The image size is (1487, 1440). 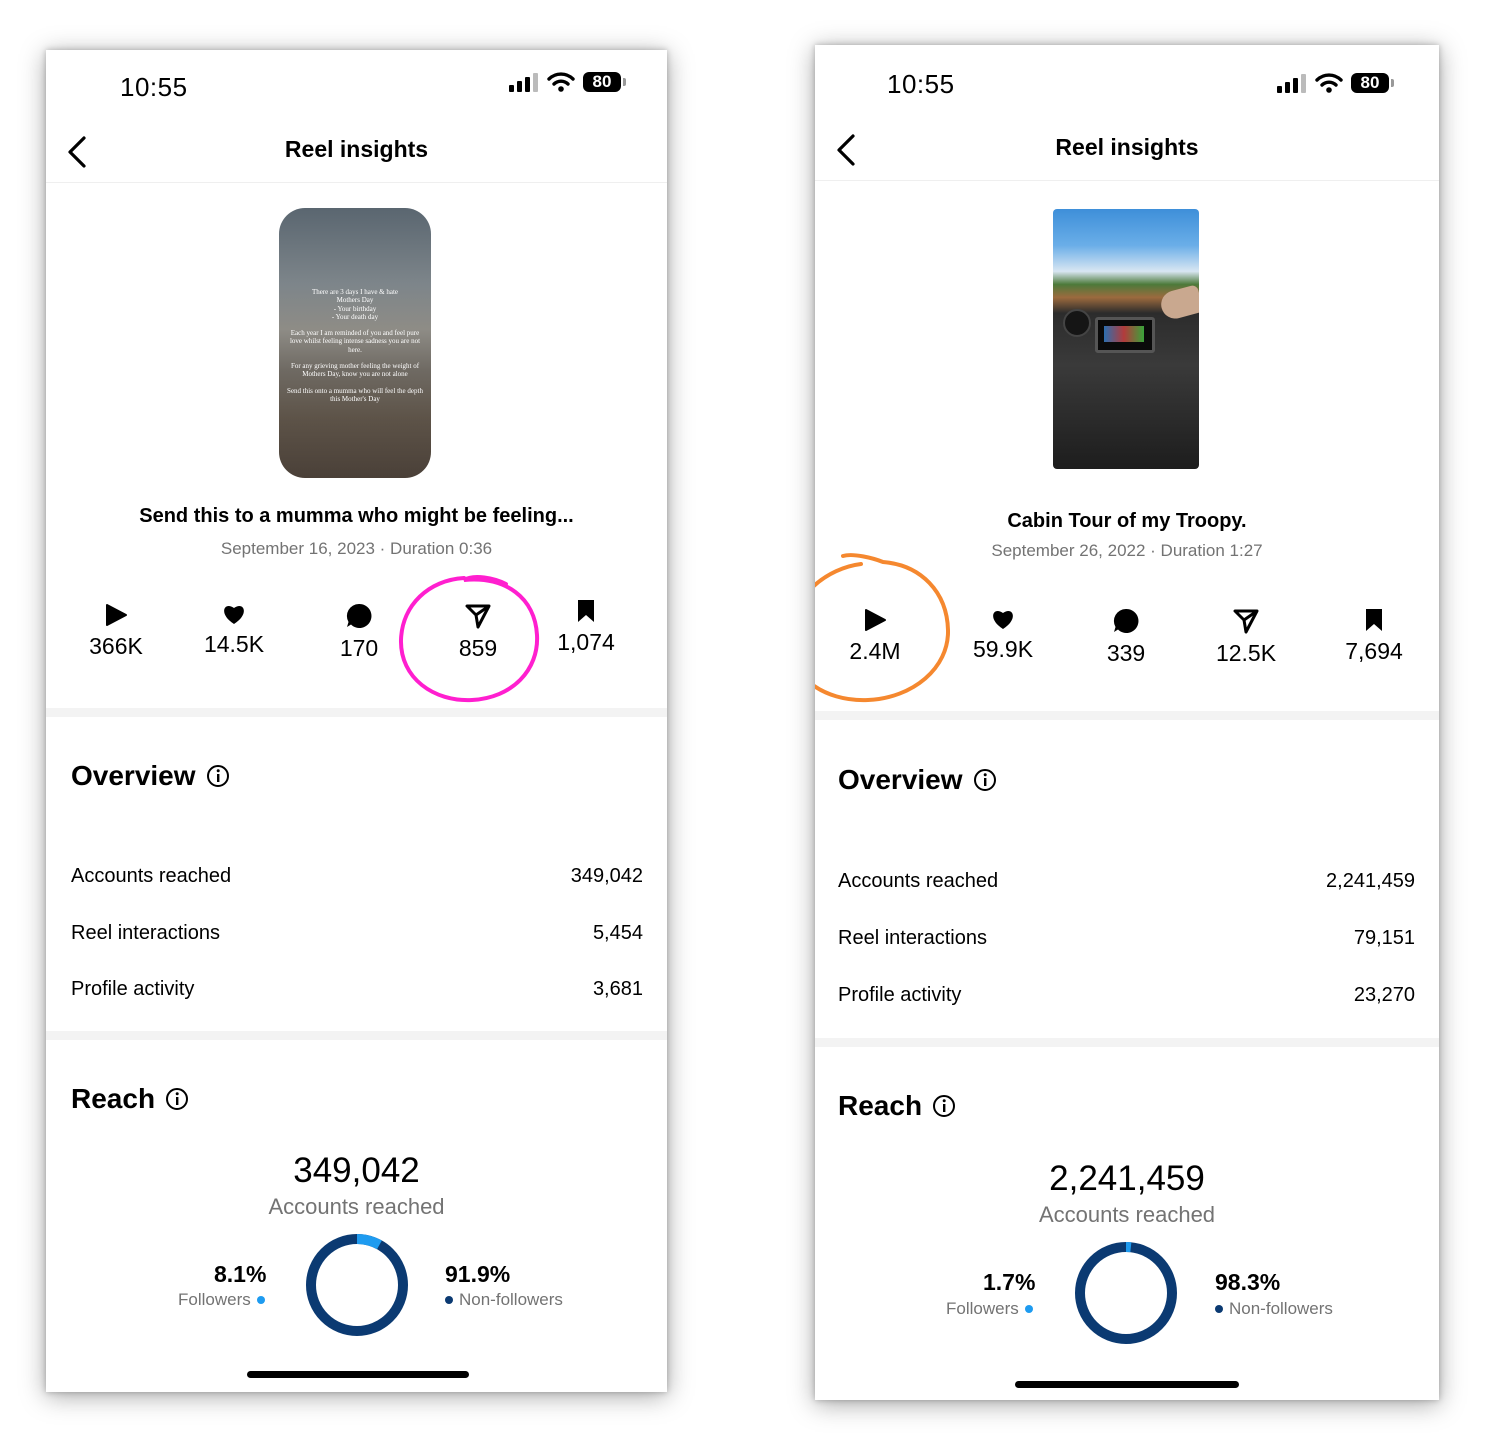 What do you see at coordinates (1127, 1178) in the screenshot?
I see `reach-total: 2,241,459` at bounding box center [1127, 1178].